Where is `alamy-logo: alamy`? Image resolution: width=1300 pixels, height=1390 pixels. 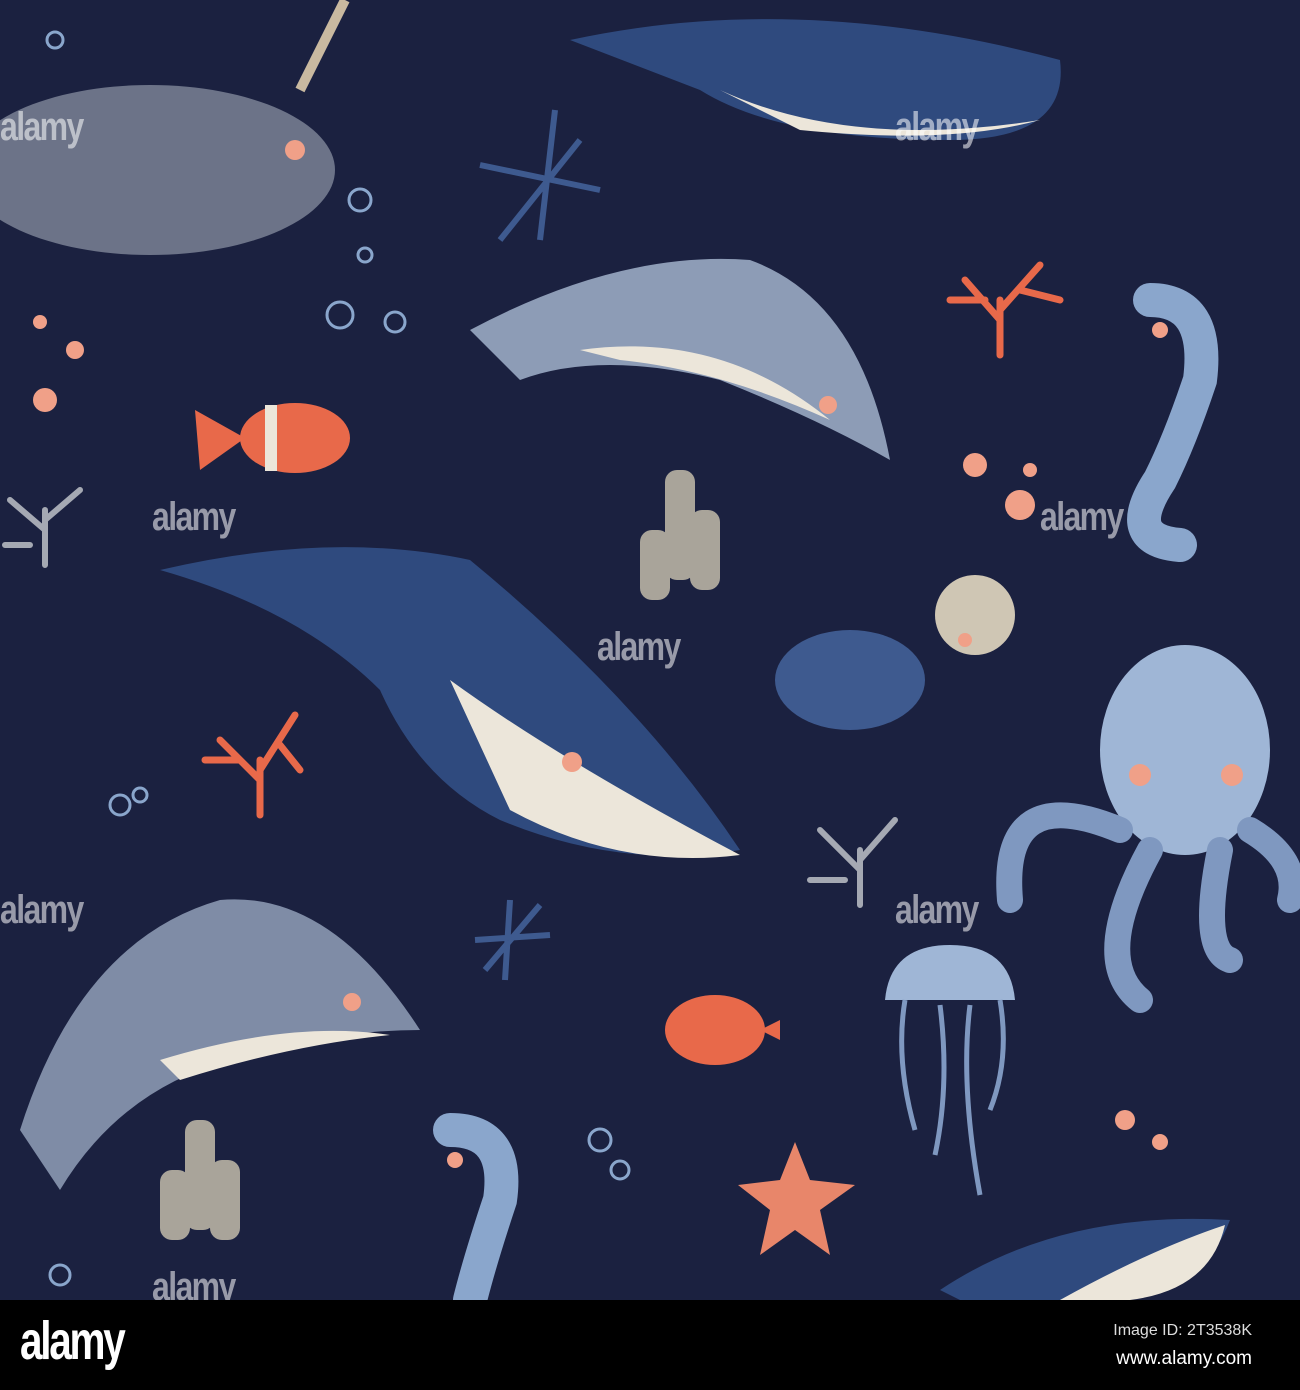
alamy-logo: alamy is located at coordinates (73, 1341).